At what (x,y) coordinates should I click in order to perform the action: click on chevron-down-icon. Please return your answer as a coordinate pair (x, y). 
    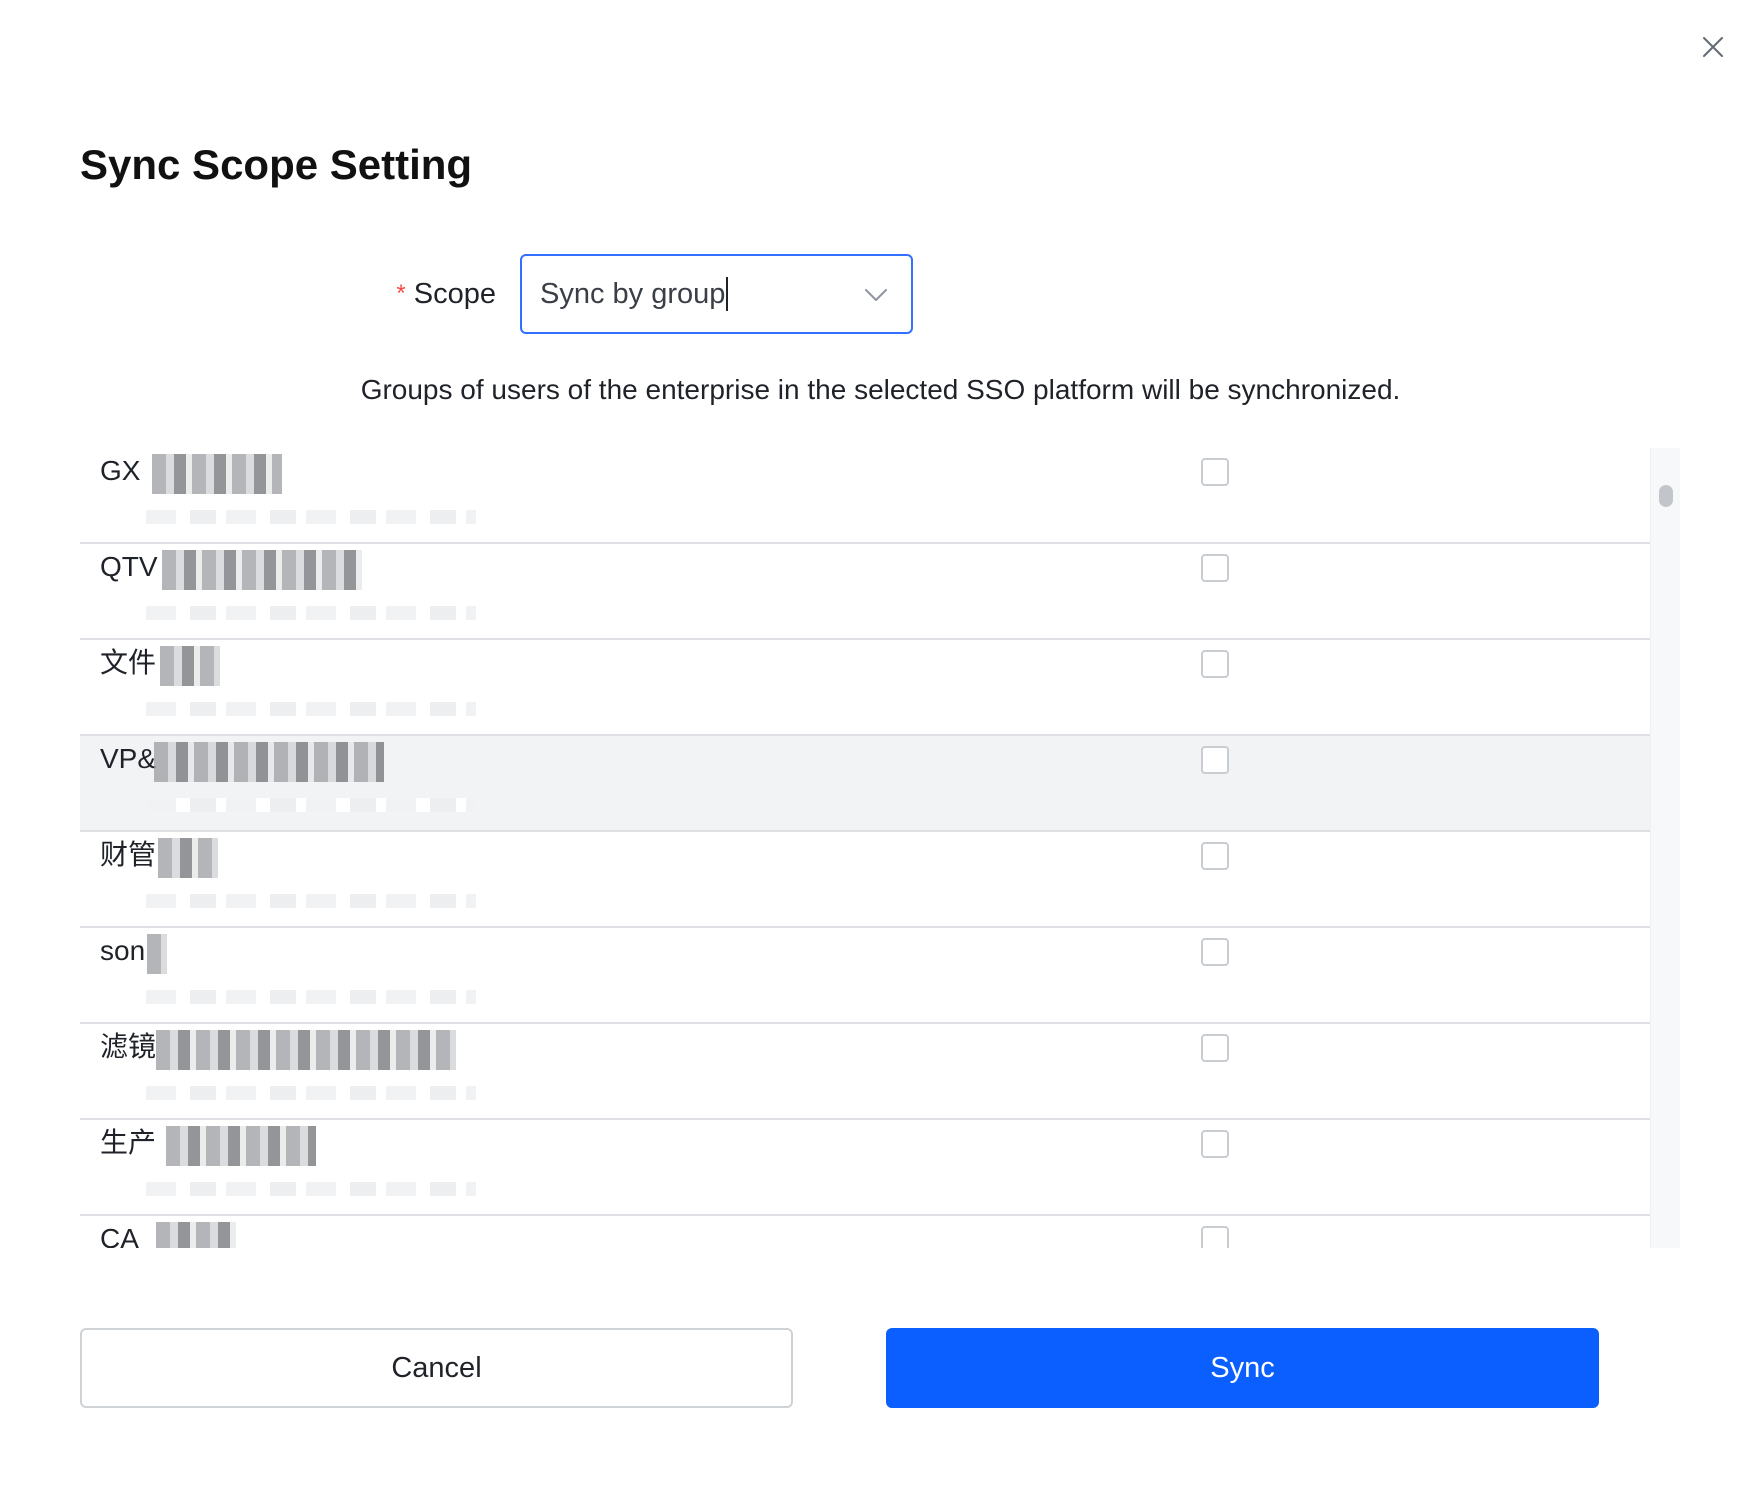
    Looking at the image, I should click on (876, 295).